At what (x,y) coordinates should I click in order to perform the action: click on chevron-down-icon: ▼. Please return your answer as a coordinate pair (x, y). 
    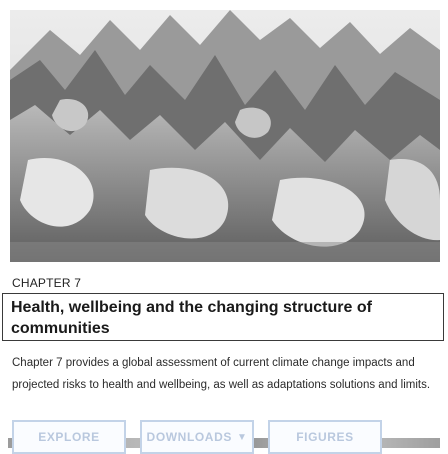
    Looking at the image, I should click on (242, 437).